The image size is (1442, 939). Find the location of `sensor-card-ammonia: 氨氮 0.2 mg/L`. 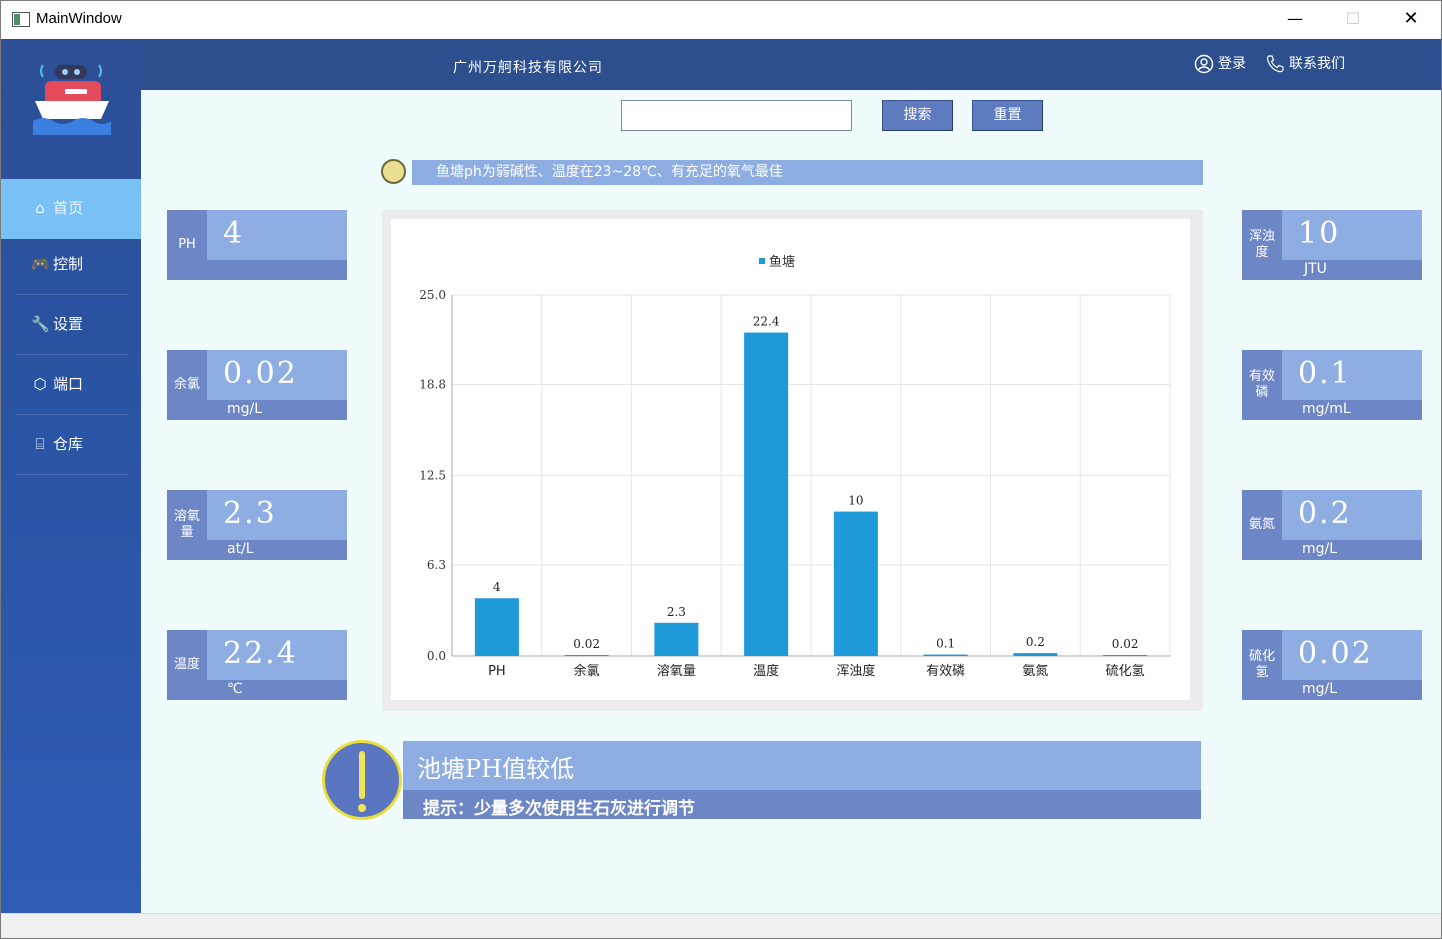

sensor-card-ammonia: 氨氮 0.2 mg/L is located at coordinates (1332, 525).